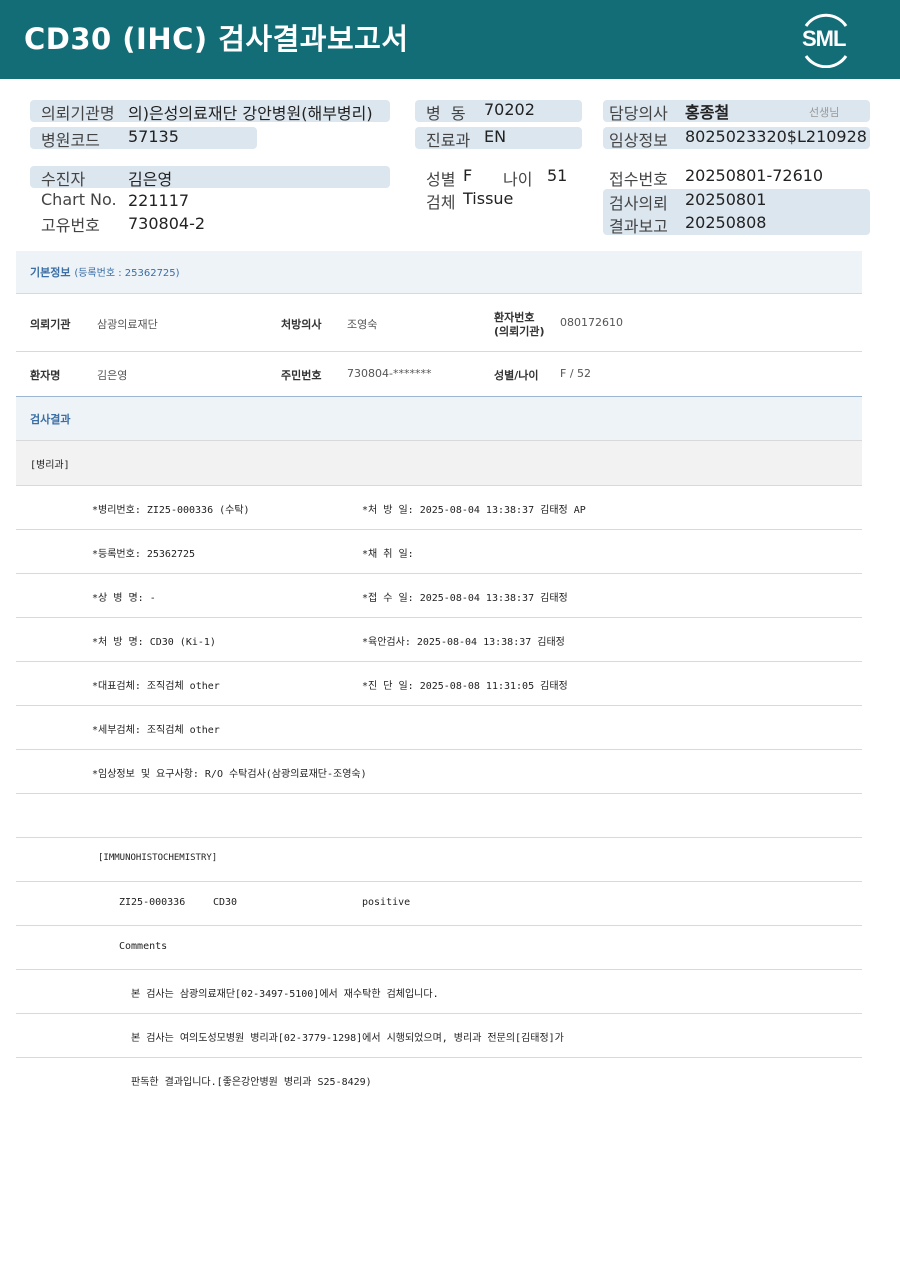 The width and height of the screenshot is (900, 1271). What do you see at coordinates (518, 179) in the screenshot?
I see `age-label: 나이` at bounding box center [518, 179].